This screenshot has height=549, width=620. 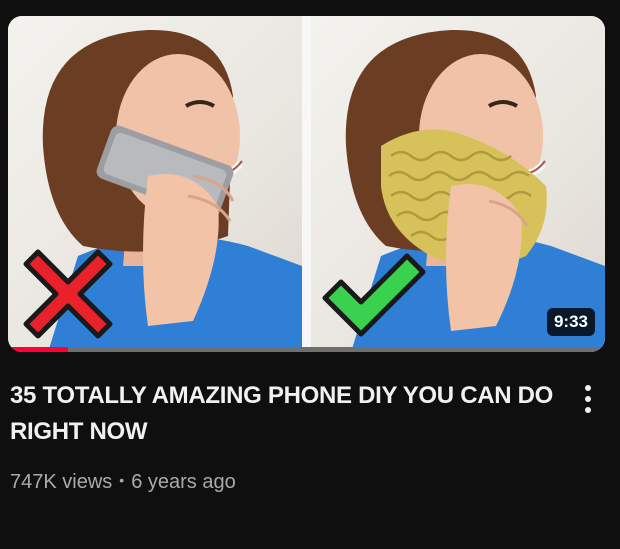 What do you see at coordinates (306, 349) in the screenshot?
I see `watch-progress-bar` at bounding box center [306, 349].